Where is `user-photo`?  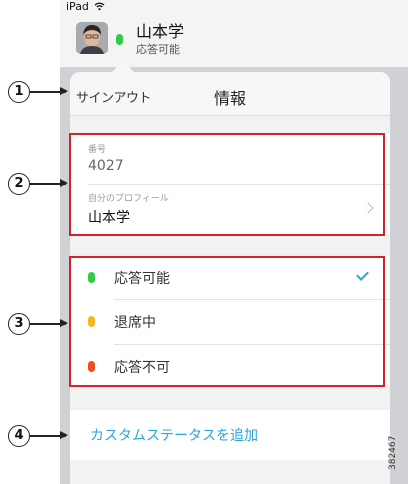
user-photo is located at coordinates (92, 38).